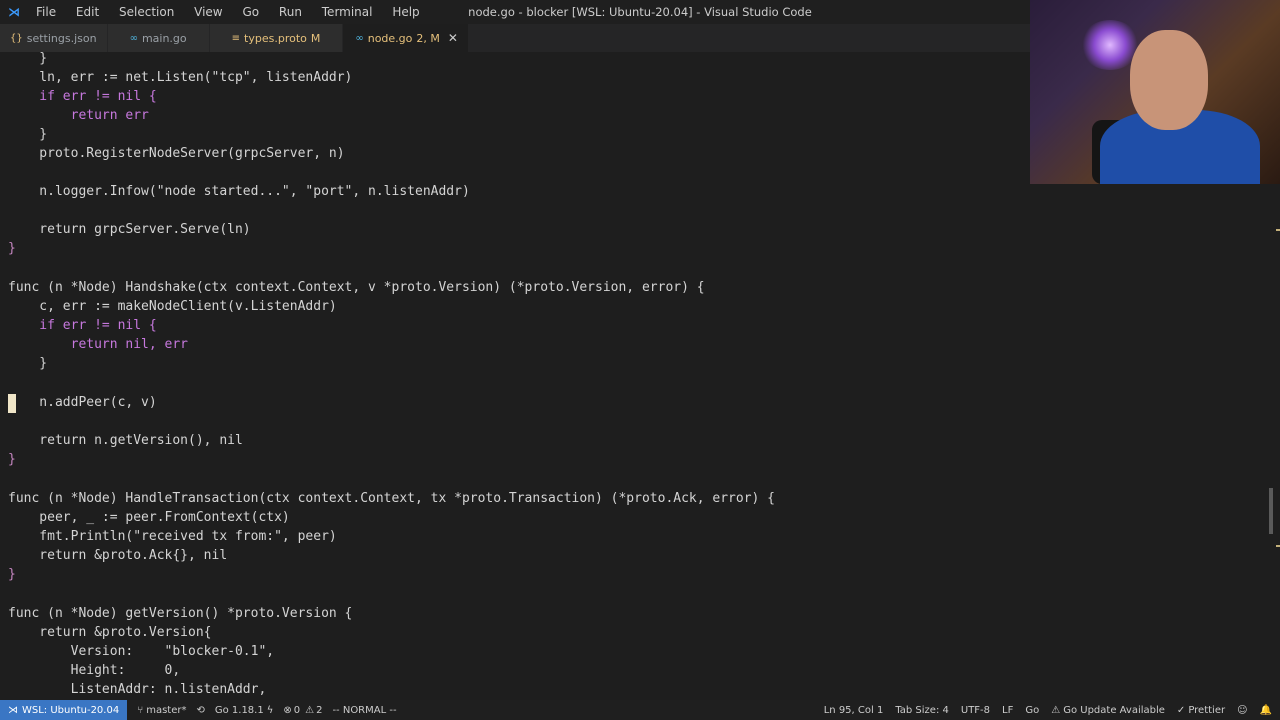 This screenshot has height=720, width=1280. I want to click on go-update: ⚠ Go Update Available, so click(1108, 710).